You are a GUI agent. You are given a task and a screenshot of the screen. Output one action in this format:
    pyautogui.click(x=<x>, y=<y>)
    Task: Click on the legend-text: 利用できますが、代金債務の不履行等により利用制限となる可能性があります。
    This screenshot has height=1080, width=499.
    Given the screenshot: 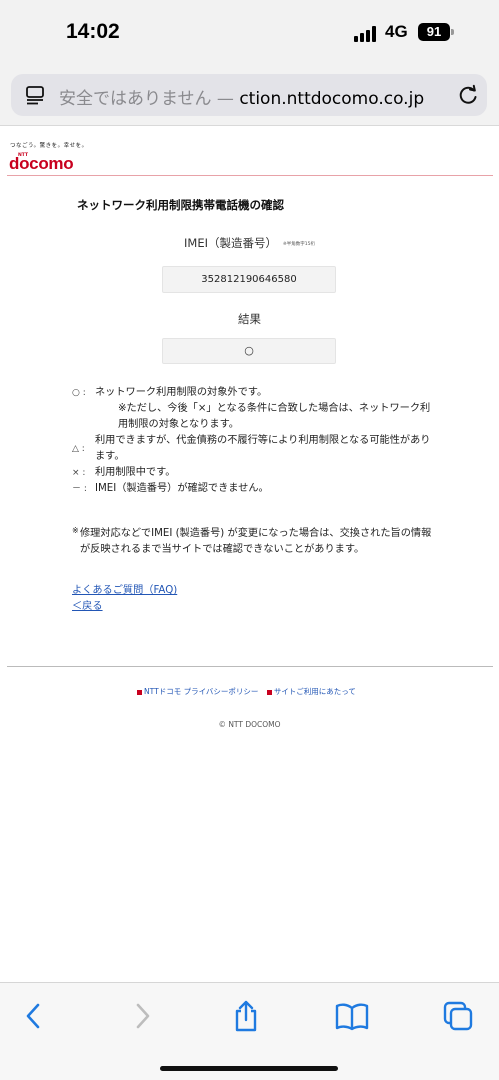 What is the action you would take?
    pyautogui.click(x=263, y=448)
    